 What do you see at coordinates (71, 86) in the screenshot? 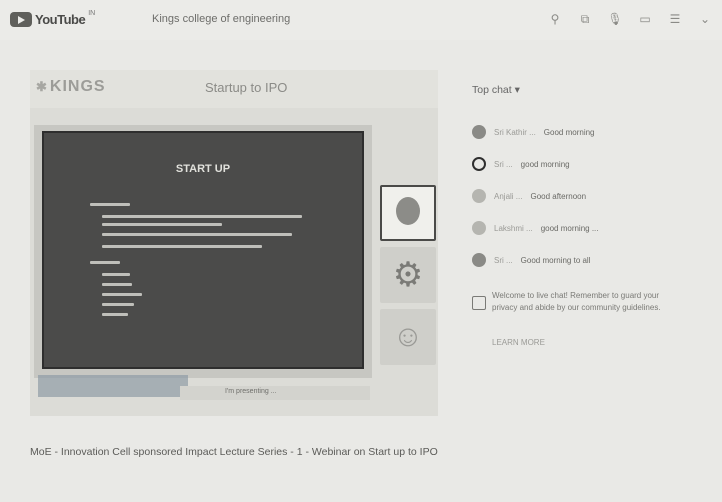
I see `kings-logo: ✱ KINGS` at bounding box center [71, 86].